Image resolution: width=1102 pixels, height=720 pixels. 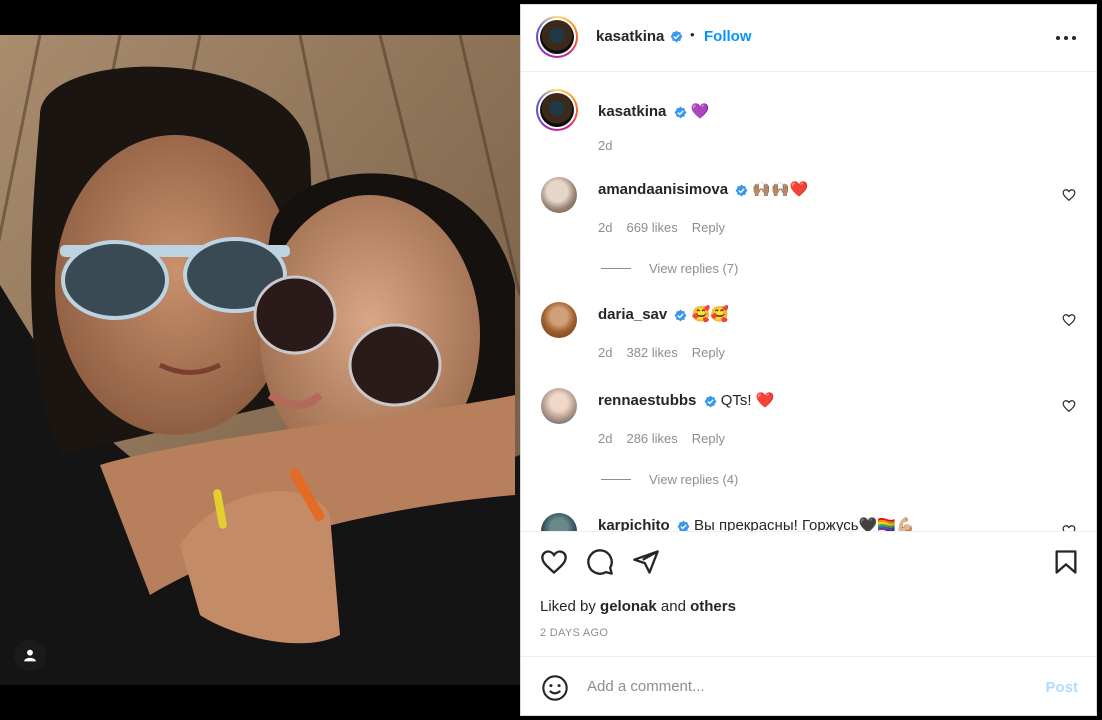 What do you see at coordinates (651, 227) in the screenshot?
I see `comment-likes: 669 likes` at bounding box center [651, 227].